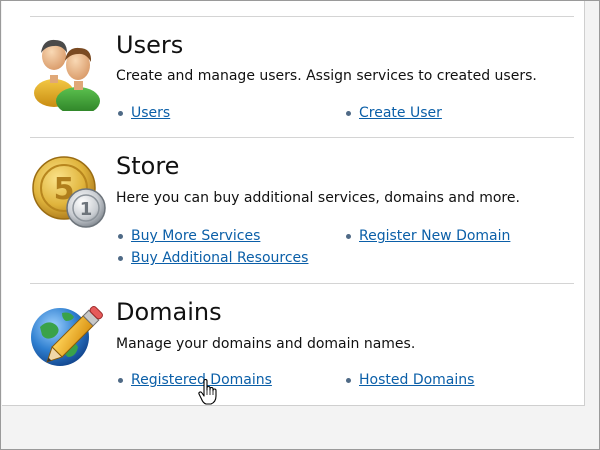 The height and width of the screenshot is (450, 600). What do you see at coordinates (148, 166) in the screenshot?
I see `store-title: Store` at bounding box center [148, 166].